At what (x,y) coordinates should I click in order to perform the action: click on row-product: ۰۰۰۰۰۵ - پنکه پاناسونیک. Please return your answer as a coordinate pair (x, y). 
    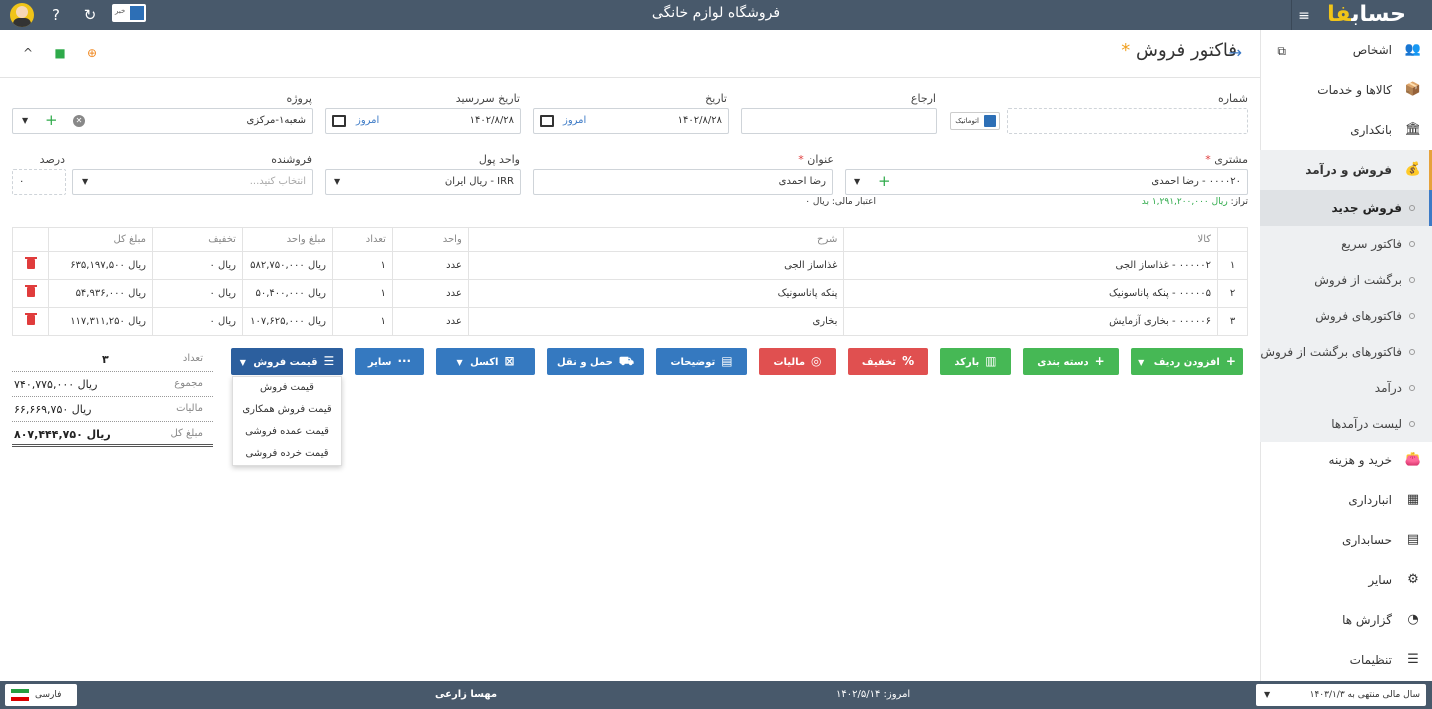
    Looking at the image, I should click on (1031, 293).